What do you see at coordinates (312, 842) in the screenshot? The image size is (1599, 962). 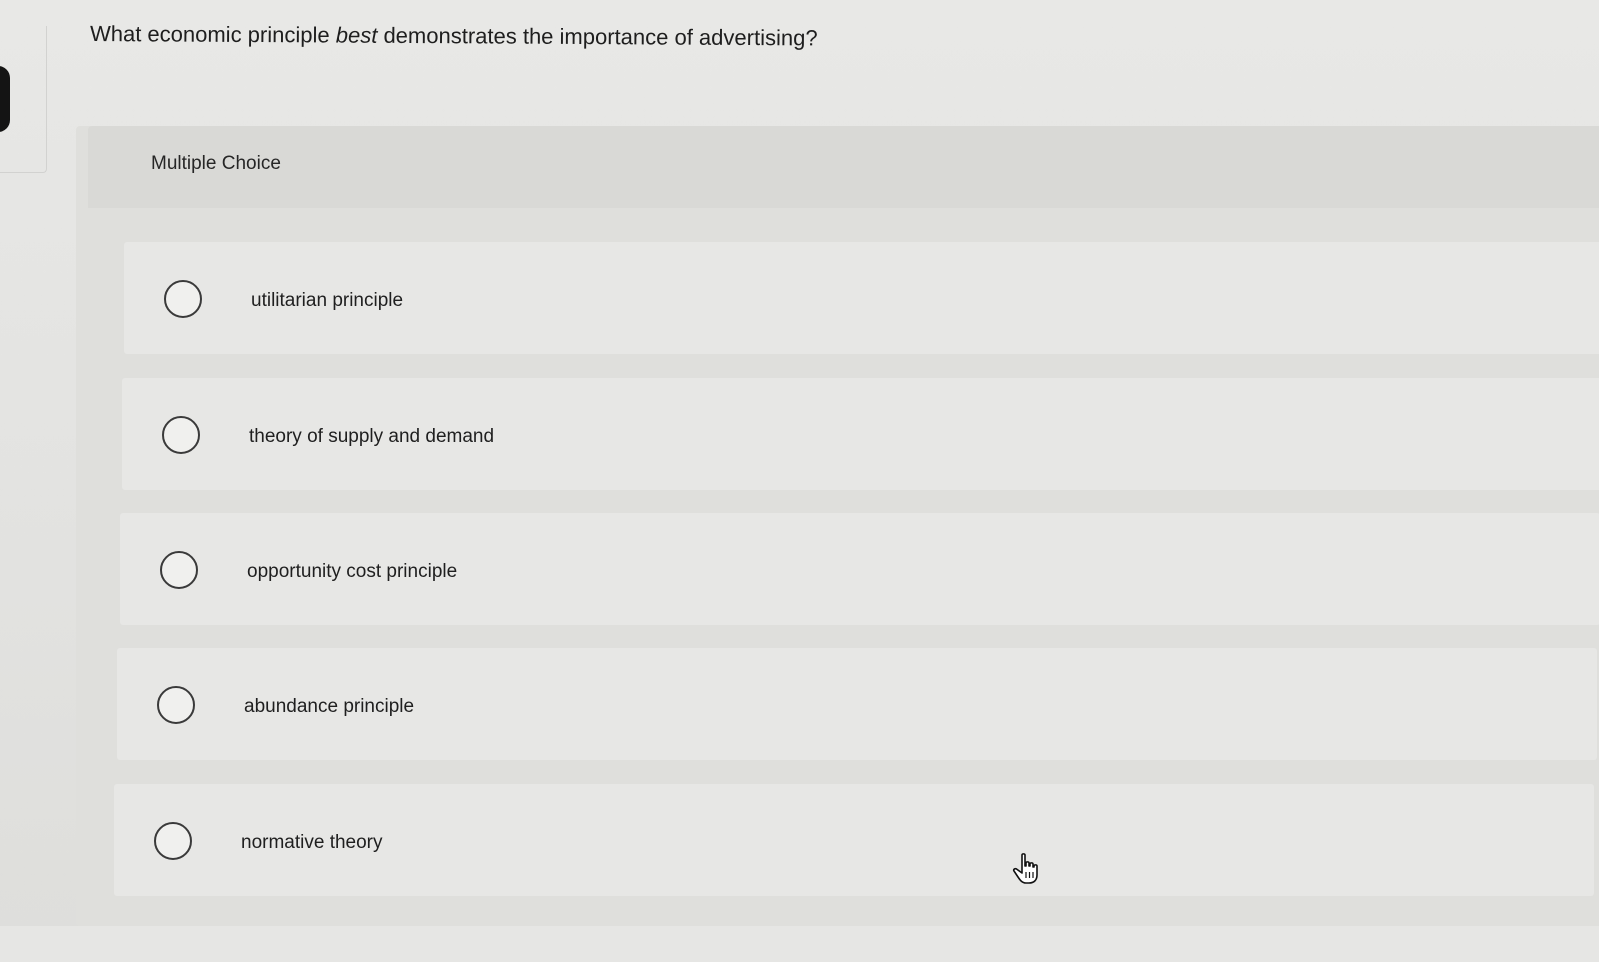 I see `choice-option-label: normative theory` at bounding box center [312, 842].